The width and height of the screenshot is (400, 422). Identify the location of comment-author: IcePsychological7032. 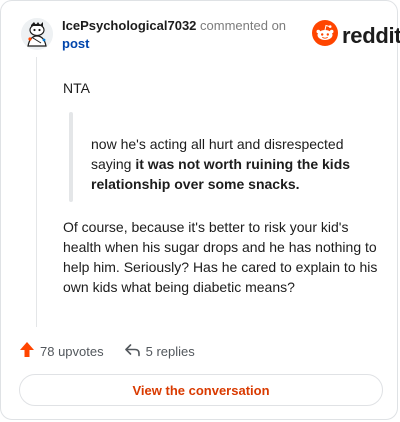
(129, 25).